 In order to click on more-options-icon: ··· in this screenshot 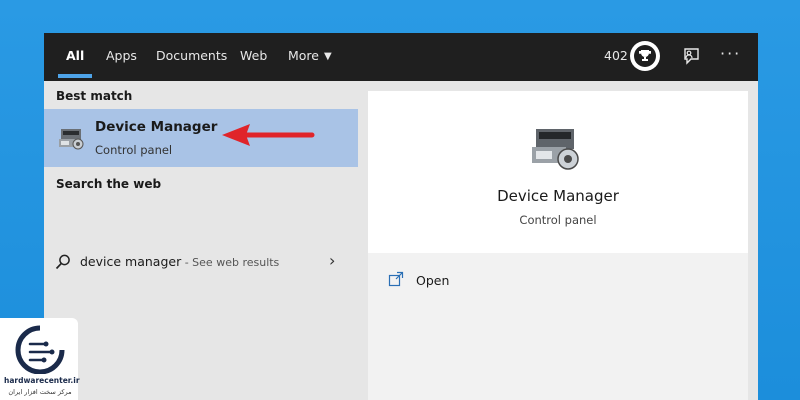, I will do `click(730, 54)`.